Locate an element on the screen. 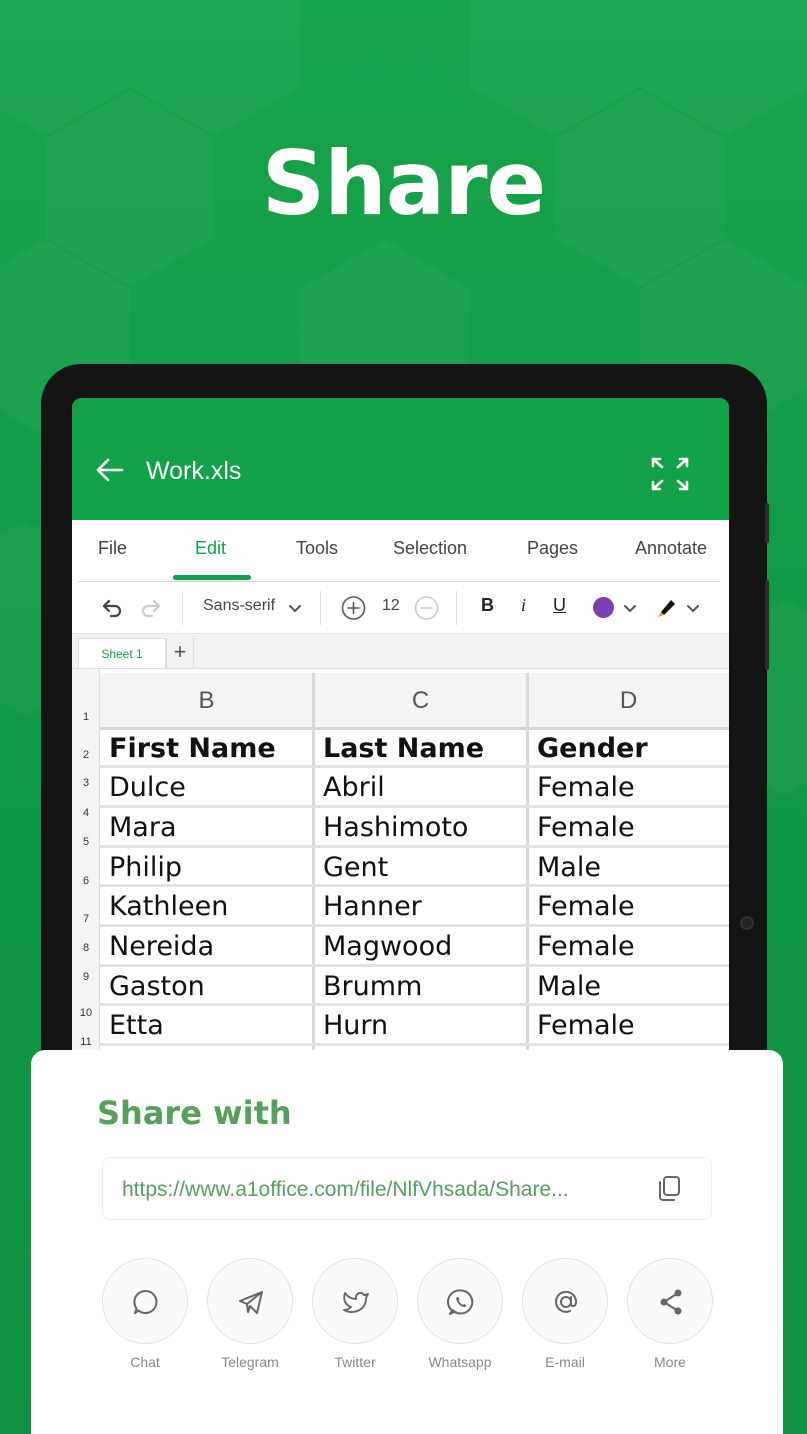 The width and height of the screenshot is (807, 1434). share-option-label: Chat is located at coordinates (145, 1362).